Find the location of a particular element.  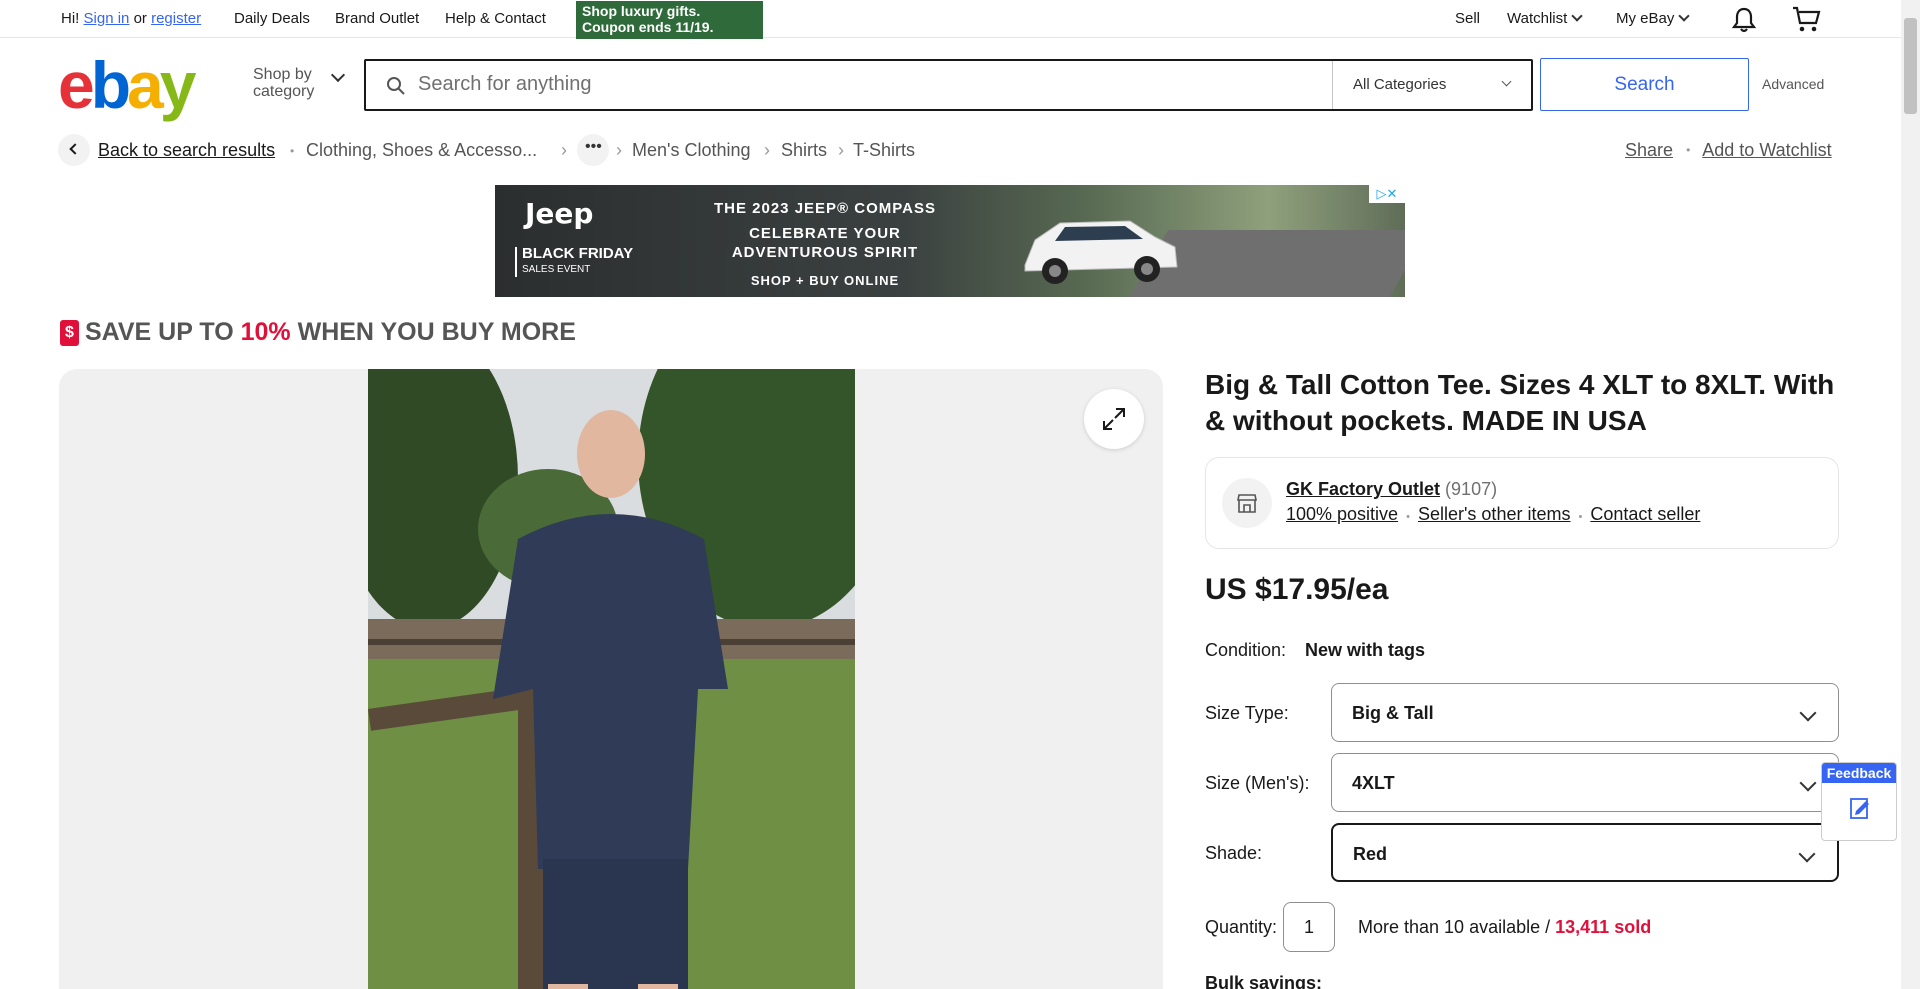

shopping-cart-icon is located at coordinates (1806, 19).